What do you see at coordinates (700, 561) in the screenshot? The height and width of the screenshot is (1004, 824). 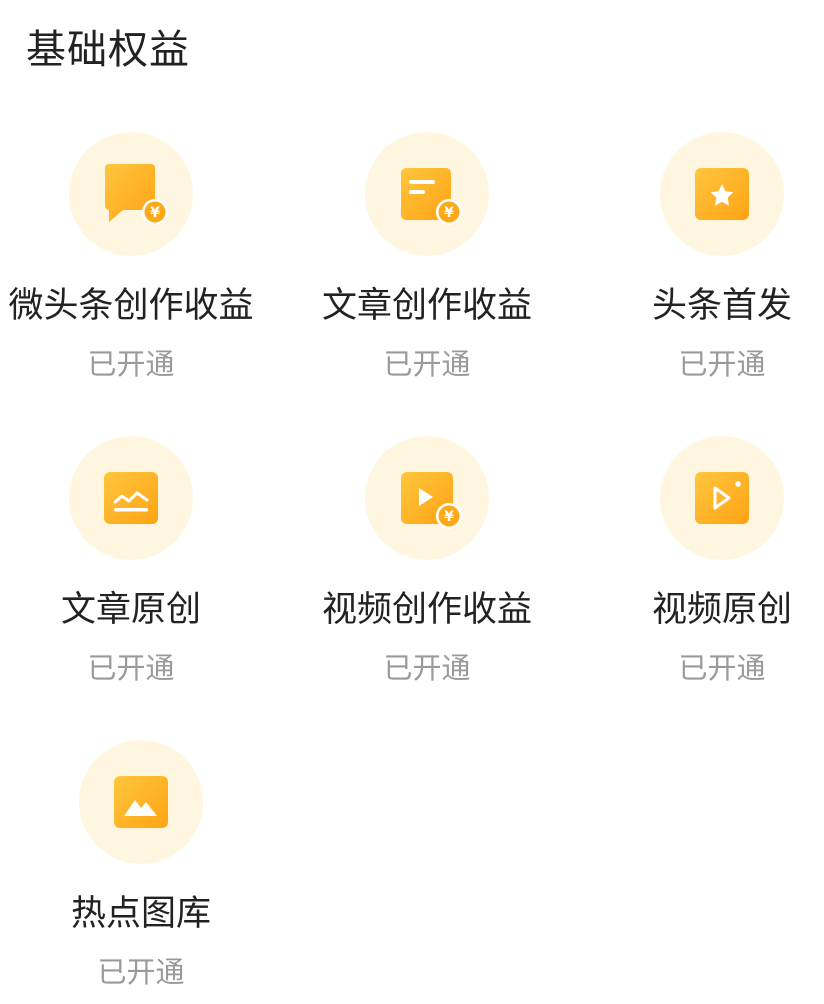 I see `benefit-video-original: 视频原创 已开通` at bounding box center [700, 561].